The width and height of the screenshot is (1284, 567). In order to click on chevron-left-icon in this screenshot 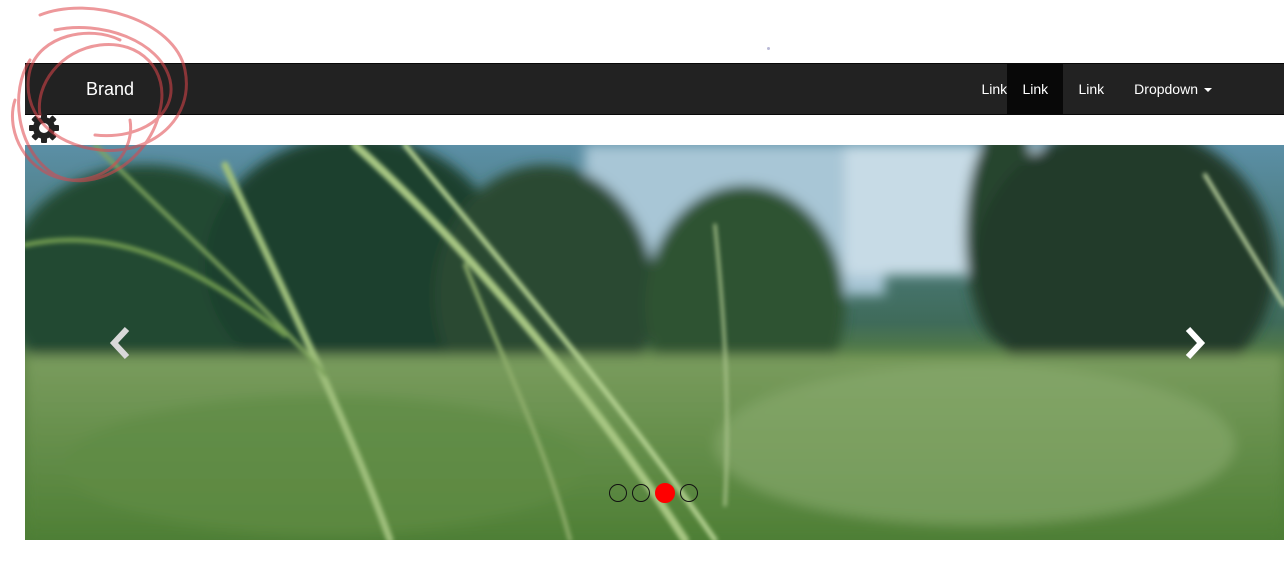, I will do `click(120, 343)`.